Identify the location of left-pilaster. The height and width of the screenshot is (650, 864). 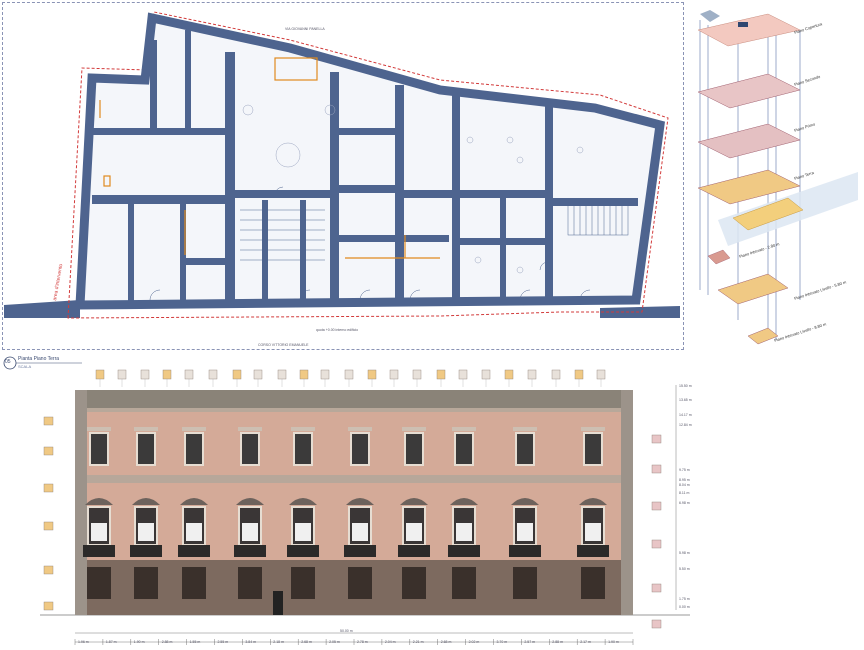
(81, 502).